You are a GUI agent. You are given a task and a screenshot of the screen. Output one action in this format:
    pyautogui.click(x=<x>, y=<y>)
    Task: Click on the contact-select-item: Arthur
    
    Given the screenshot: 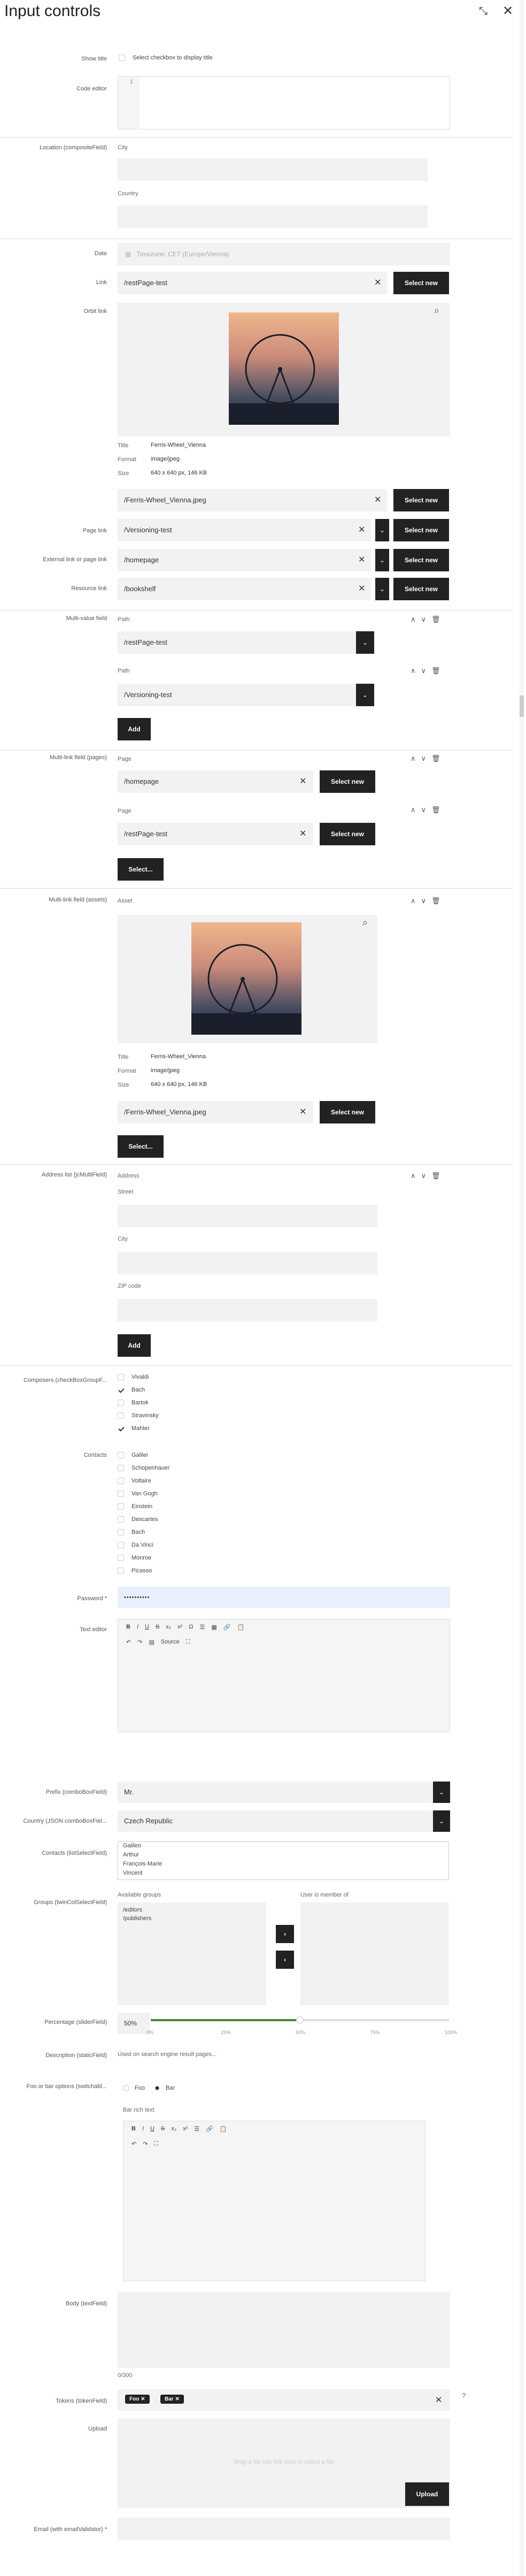 What is the action you would take?
    pyautogui.click(x=142, y=1855)
    